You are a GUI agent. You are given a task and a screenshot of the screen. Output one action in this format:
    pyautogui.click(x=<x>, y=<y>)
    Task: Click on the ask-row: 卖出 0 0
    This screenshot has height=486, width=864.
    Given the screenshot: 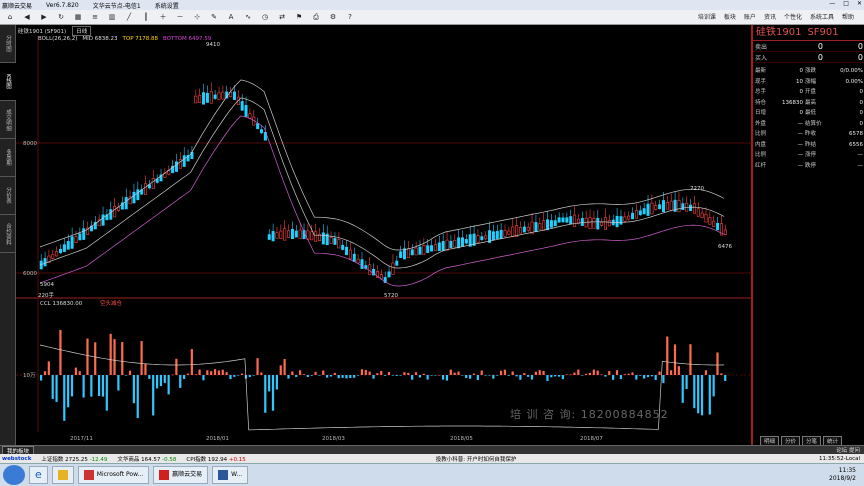 What is the action you would take?
    pyautogui.click(x=808, y=46)
    